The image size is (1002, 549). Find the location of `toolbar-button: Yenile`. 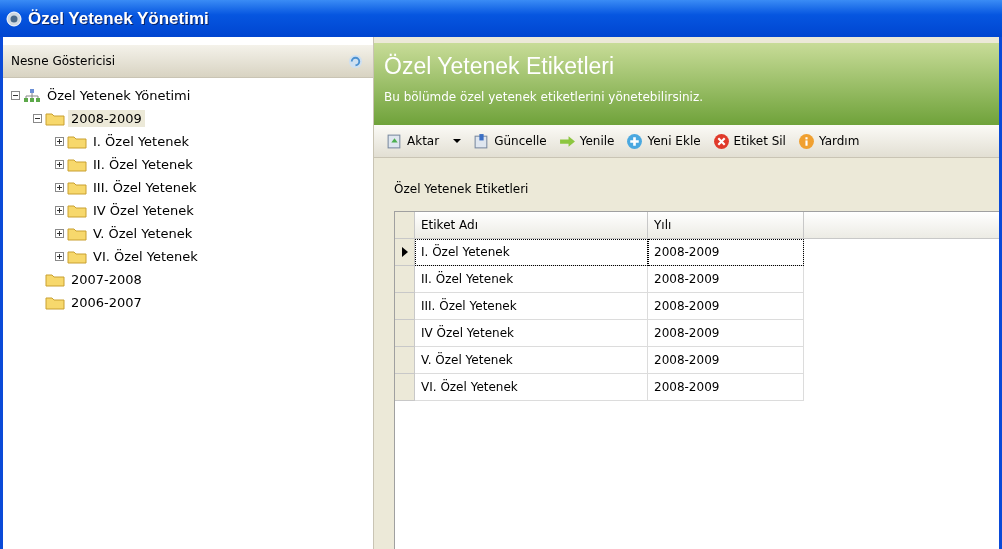

toolbar-button: Yenile is located at coordinates (586, 141).